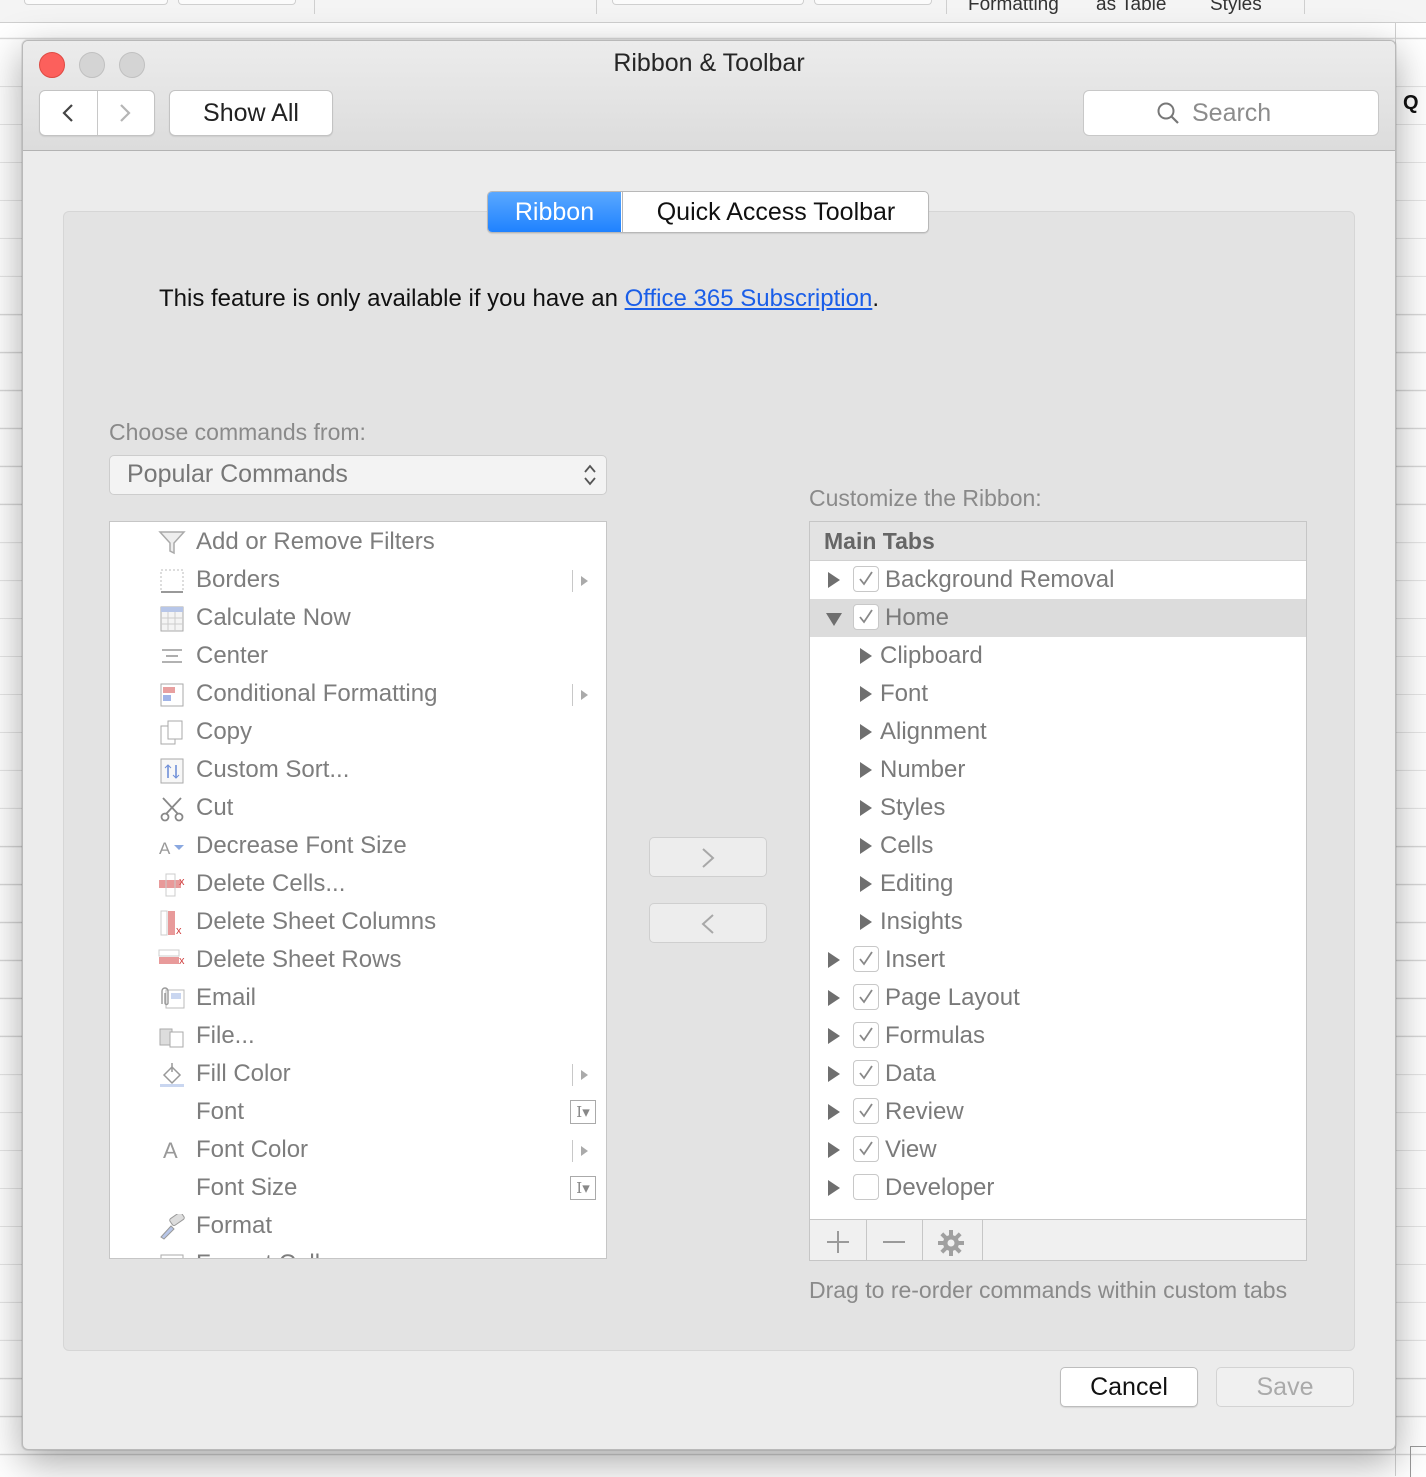  I want to click on commands-source-select: Popular Commands, so click(358, 475).